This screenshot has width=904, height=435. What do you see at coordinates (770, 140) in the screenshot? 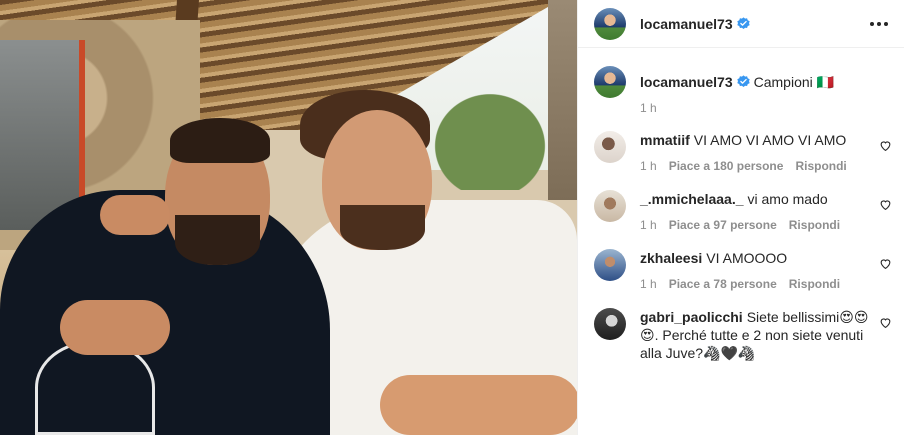
I see `comment-text: VI AMO VI AMO VI AMO` at bounding box center [770, 140].